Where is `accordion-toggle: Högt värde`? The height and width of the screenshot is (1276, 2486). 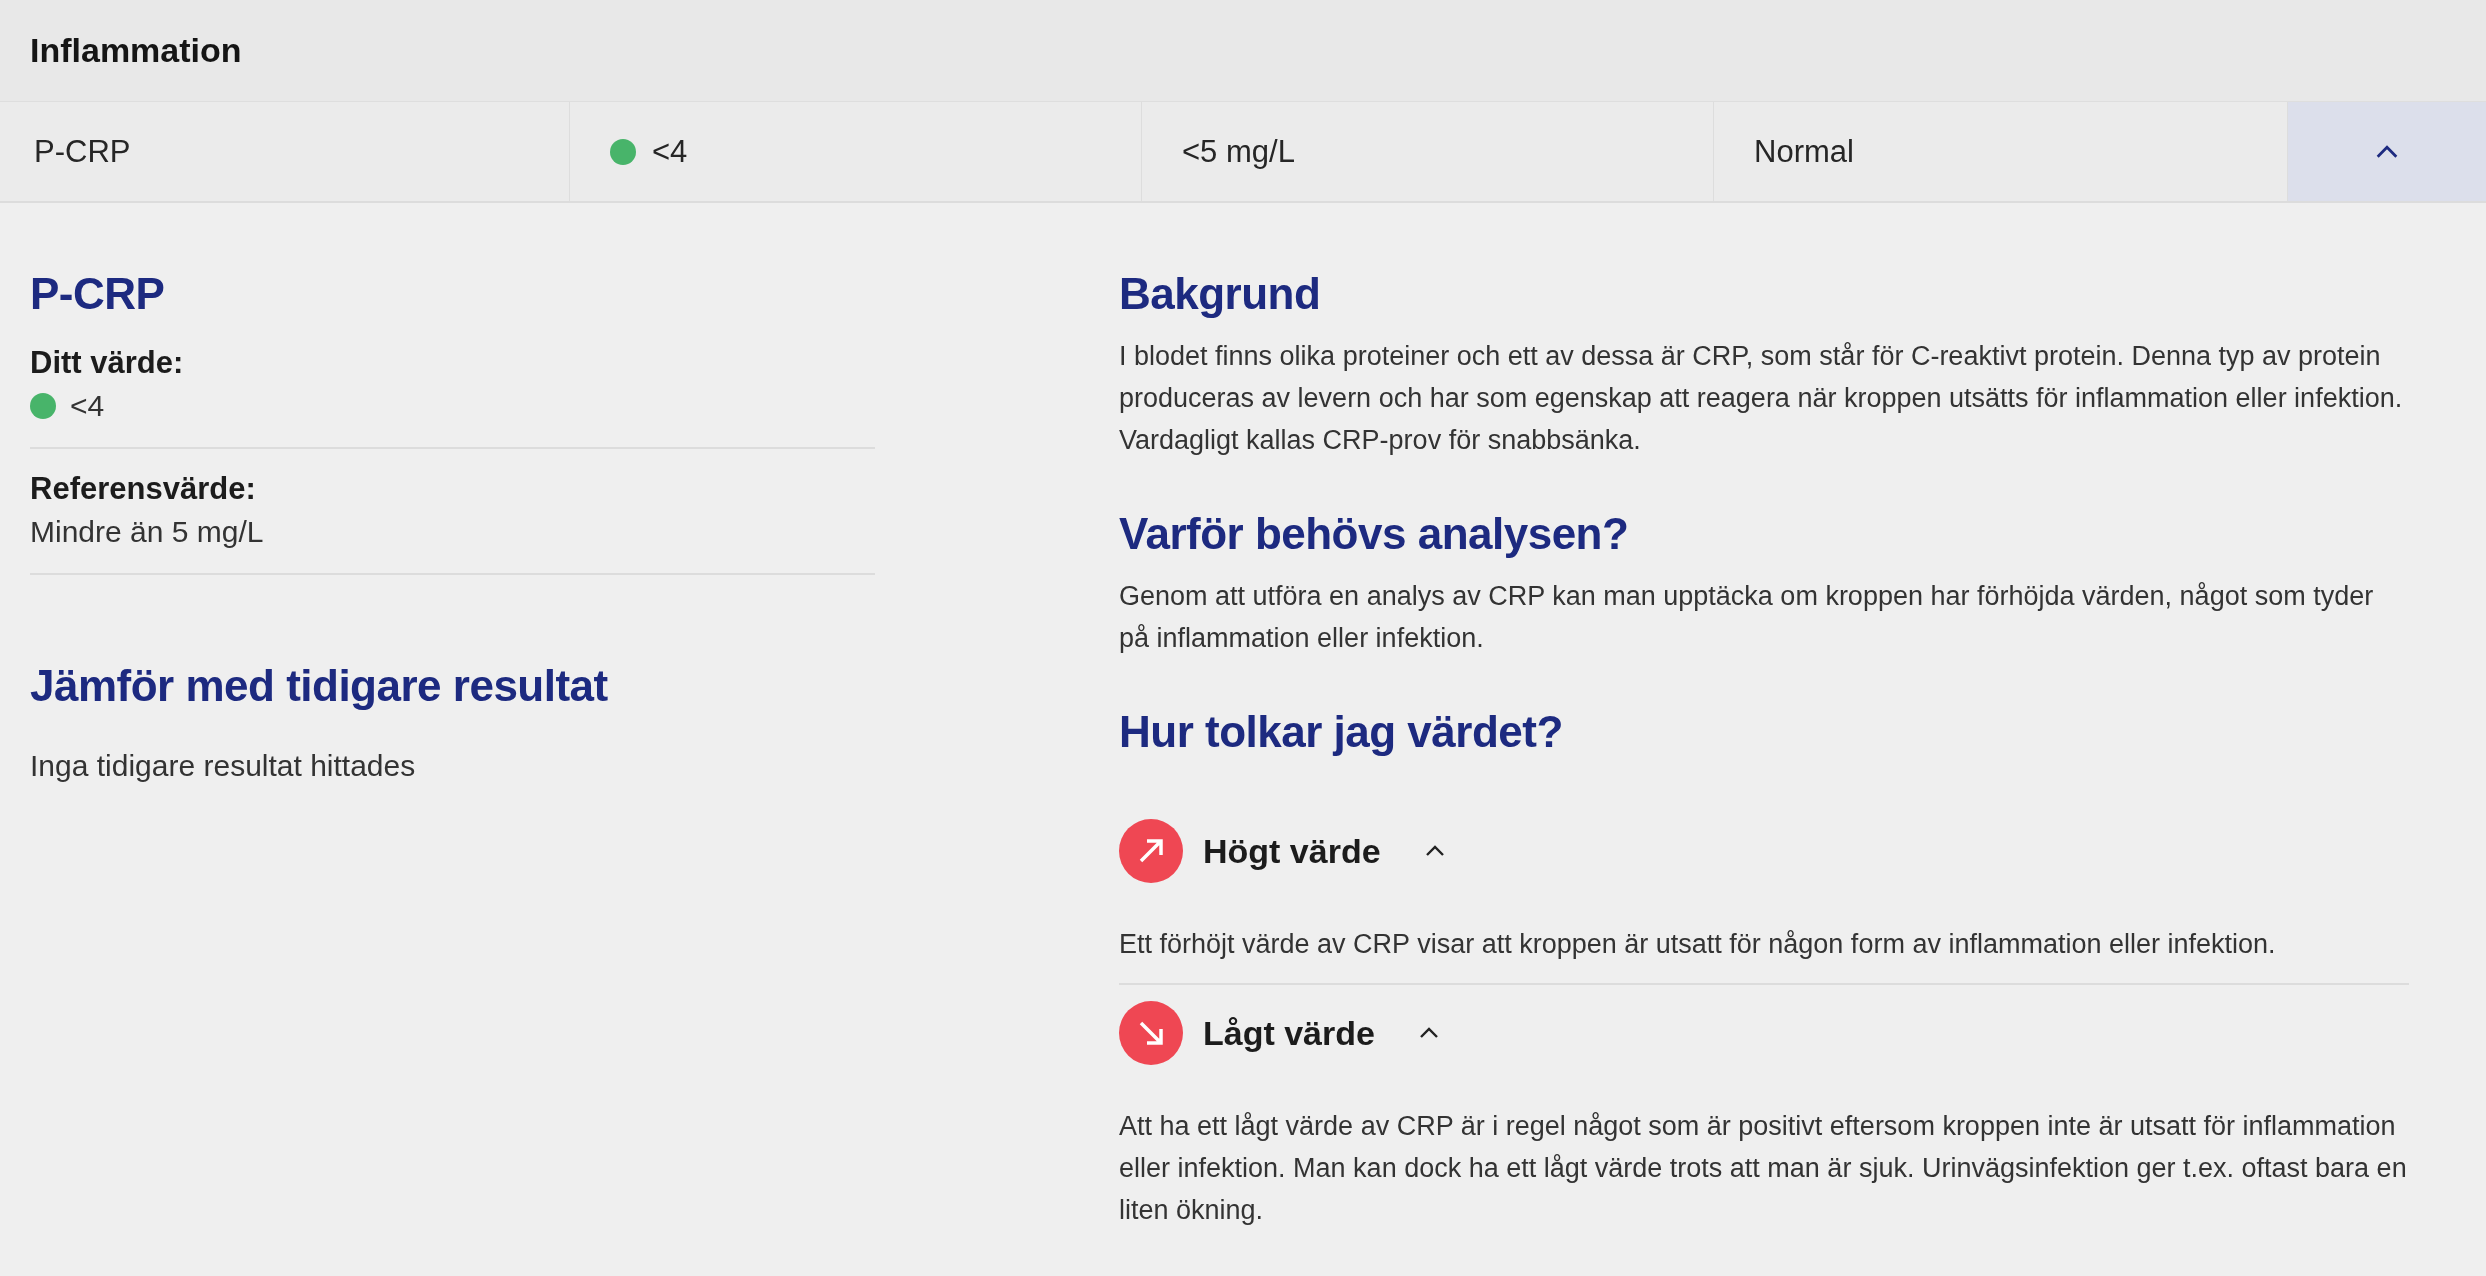
accordion-toggle: Högt värde is located at coordinates (1282, 851).